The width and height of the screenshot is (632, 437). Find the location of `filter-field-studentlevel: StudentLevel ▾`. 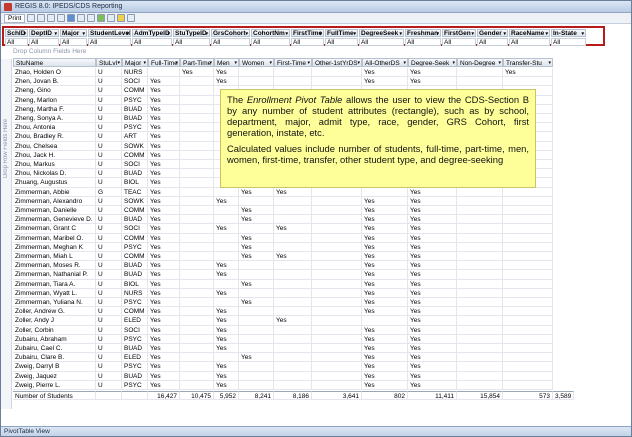

filter-field-studentlevel: StudentLevel ▾ is located at coordinates (109, 33).